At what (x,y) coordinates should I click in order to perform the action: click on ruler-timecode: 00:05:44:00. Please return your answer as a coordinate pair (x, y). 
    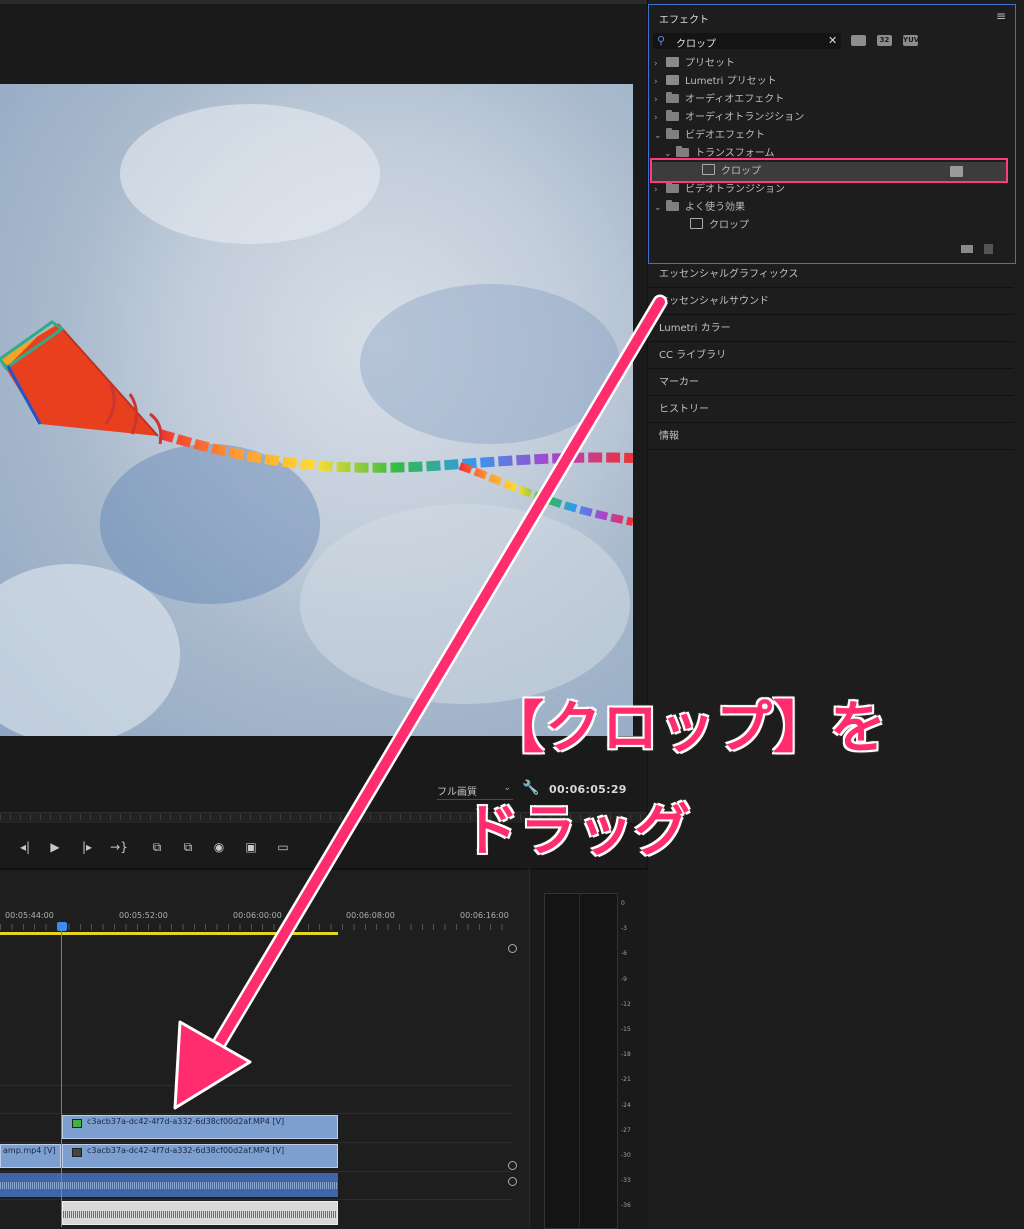
    Looking at the image, I should click on (29, 915).